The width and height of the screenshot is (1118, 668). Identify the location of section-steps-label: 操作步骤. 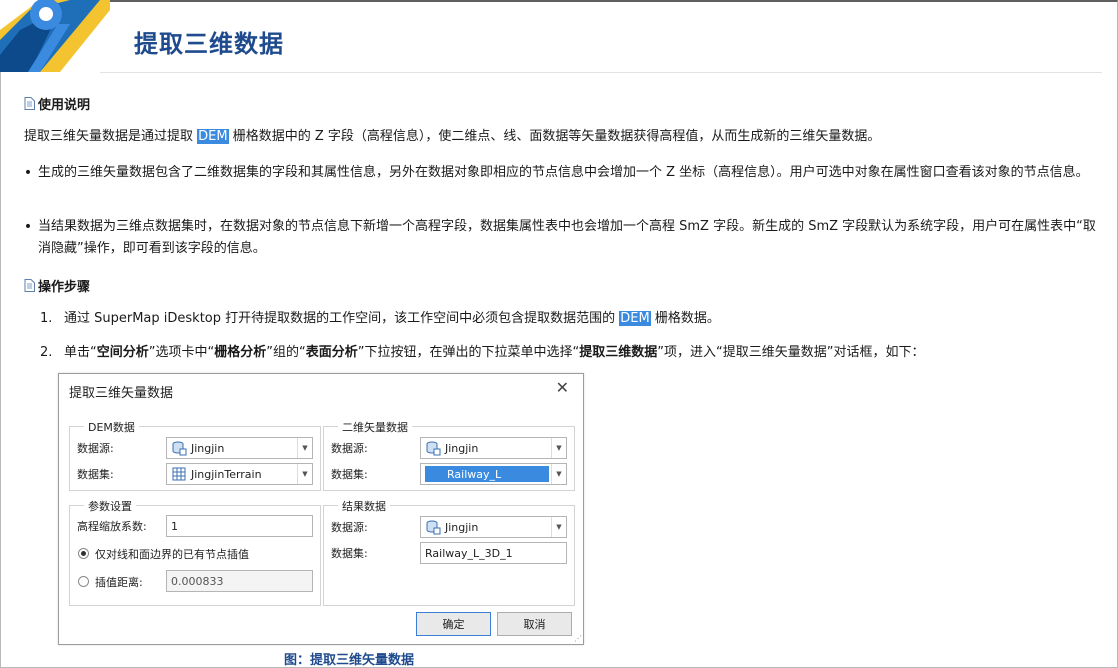
(64, 287).